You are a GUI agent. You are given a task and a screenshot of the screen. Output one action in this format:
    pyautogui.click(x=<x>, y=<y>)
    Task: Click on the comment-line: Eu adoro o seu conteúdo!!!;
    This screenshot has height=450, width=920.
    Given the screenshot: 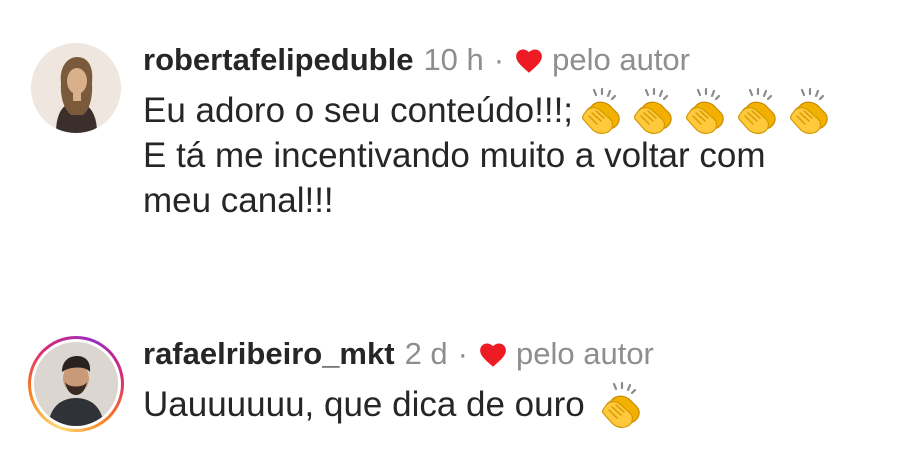 What is the action you would take?
    pyautogui.click(x=358, y=110)
    